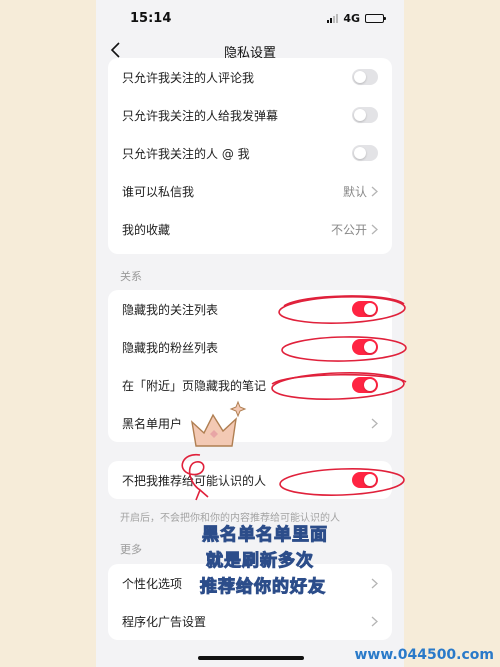 This screenshot has width=500, height=667. Describe the element at coordinates (250, 621) in the screenshot. I see `row-ad-settings: 程序化广告设置` at that location.